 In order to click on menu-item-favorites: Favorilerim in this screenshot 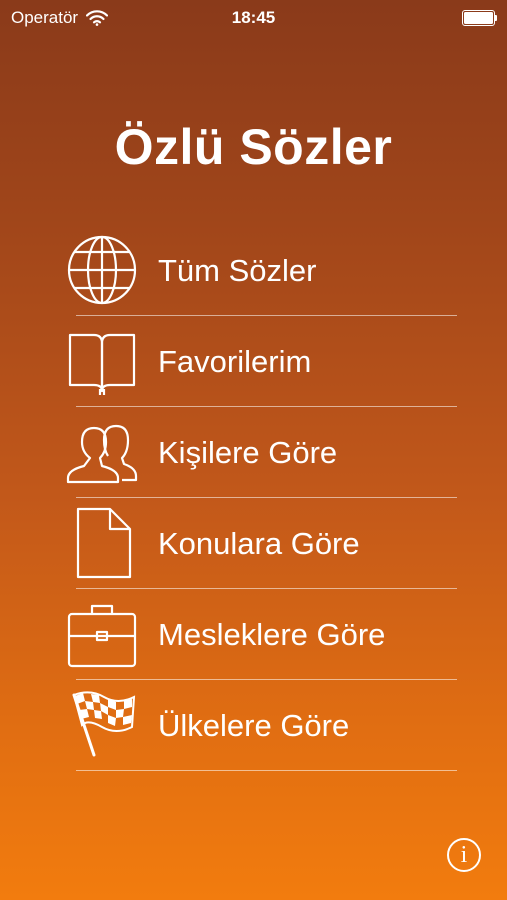, I will do `click(261, 361)`.